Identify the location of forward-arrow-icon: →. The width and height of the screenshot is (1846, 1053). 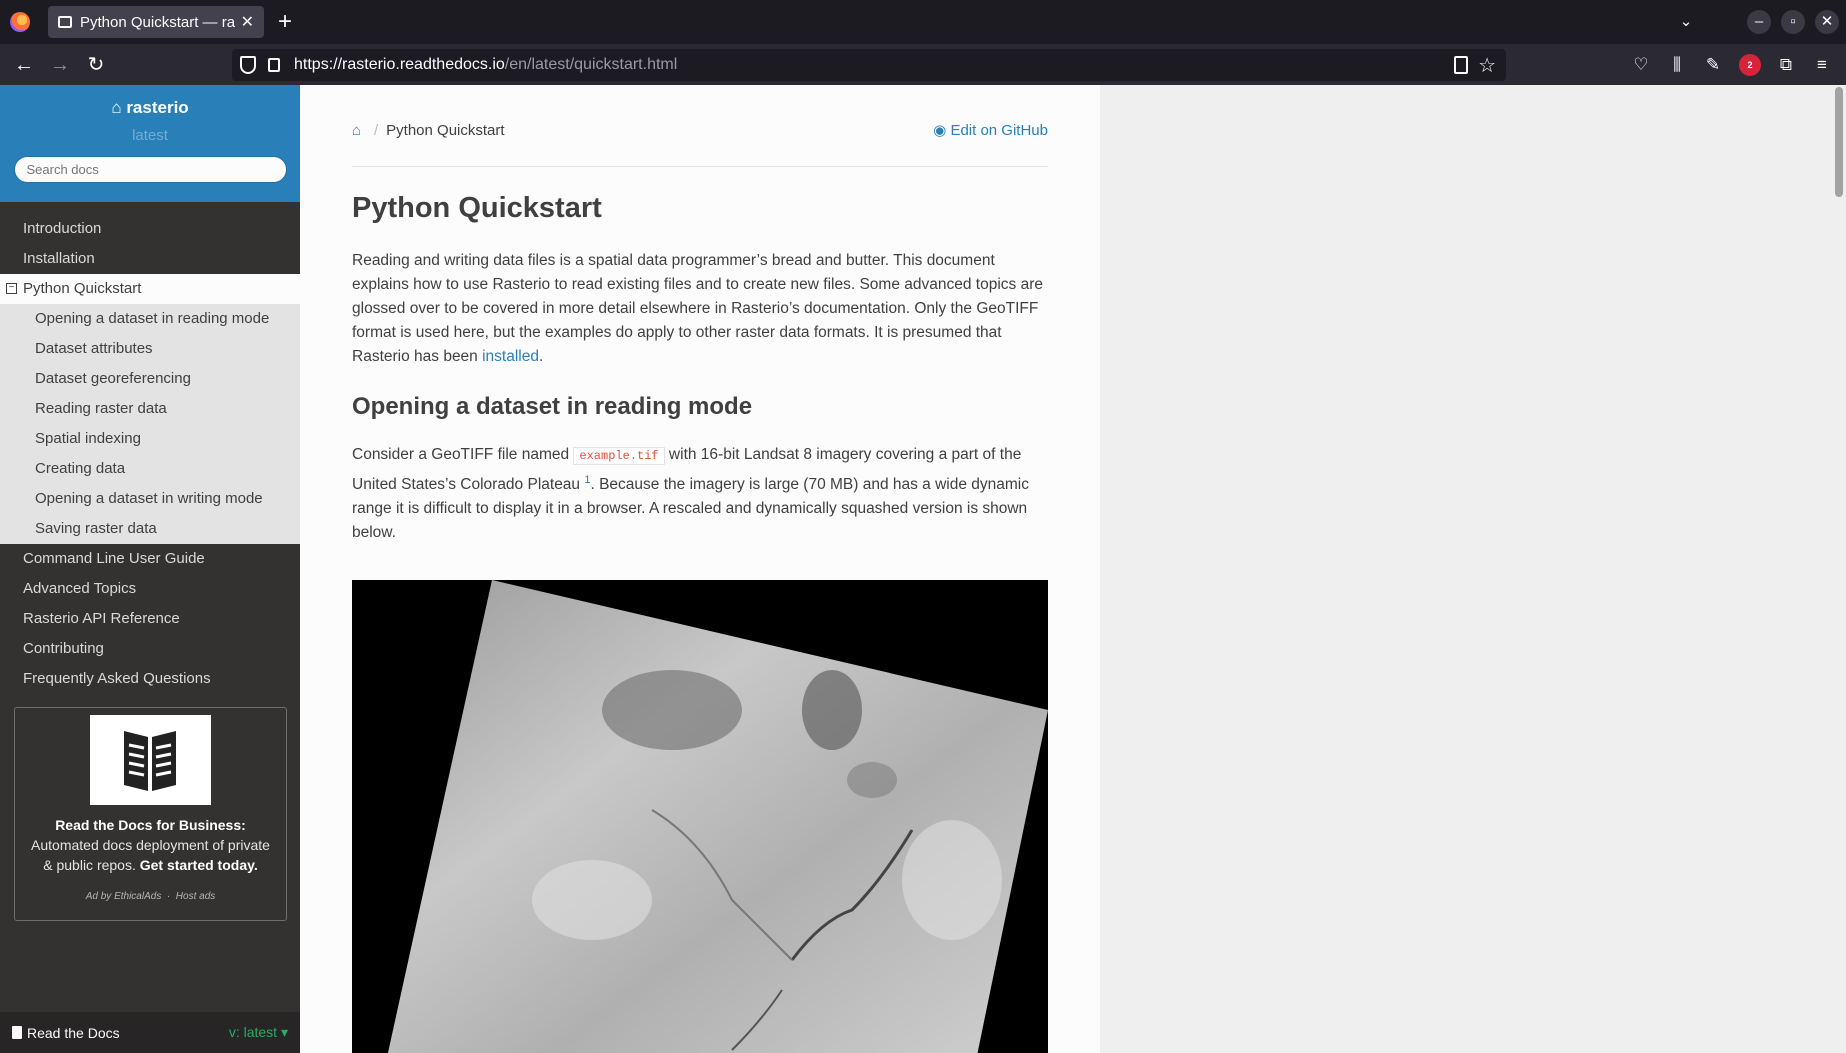
(60, 65).